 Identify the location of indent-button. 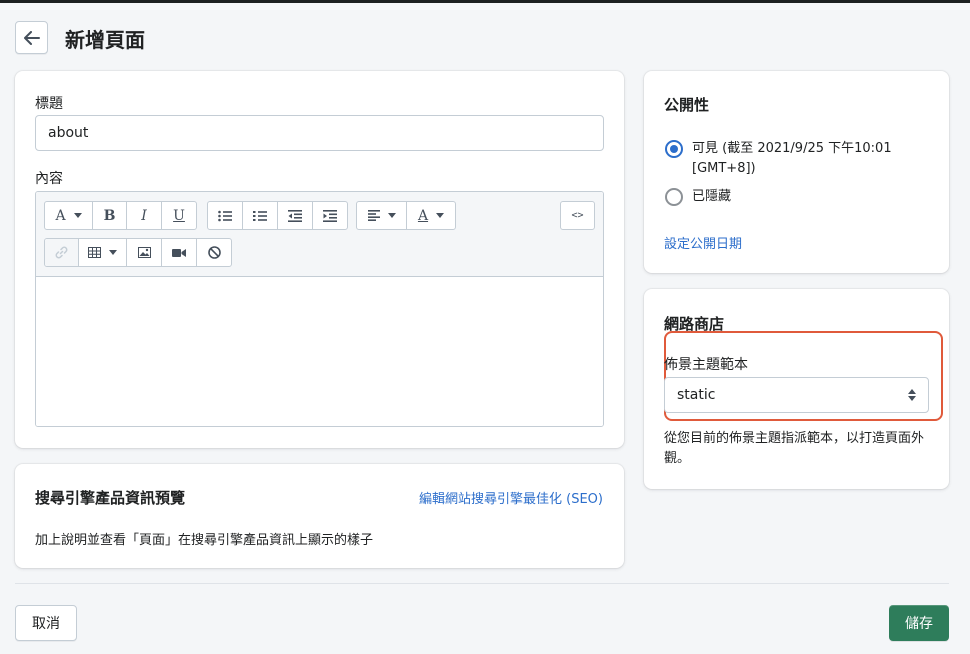
(330, 215).